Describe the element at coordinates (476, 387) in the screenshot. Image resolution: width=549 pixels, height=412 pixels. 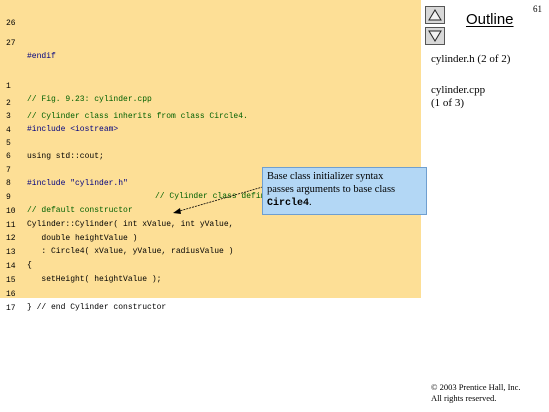
I see `copyright-line-1: © 2003 Prentice Hall, Inc.` at that location.